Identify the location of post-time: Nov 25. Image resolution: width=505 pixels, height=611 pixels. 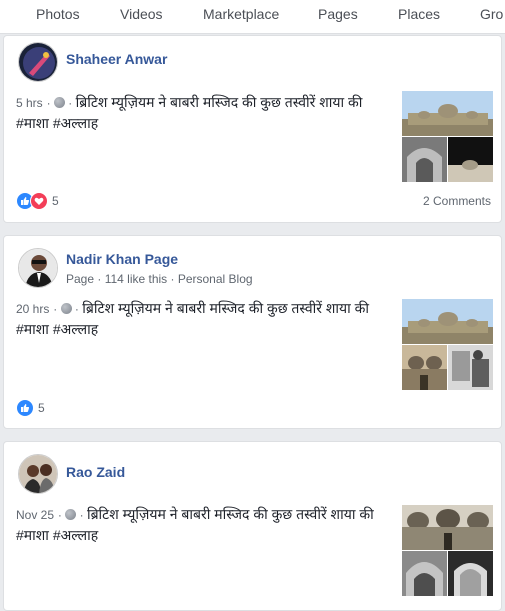
(35, 515).